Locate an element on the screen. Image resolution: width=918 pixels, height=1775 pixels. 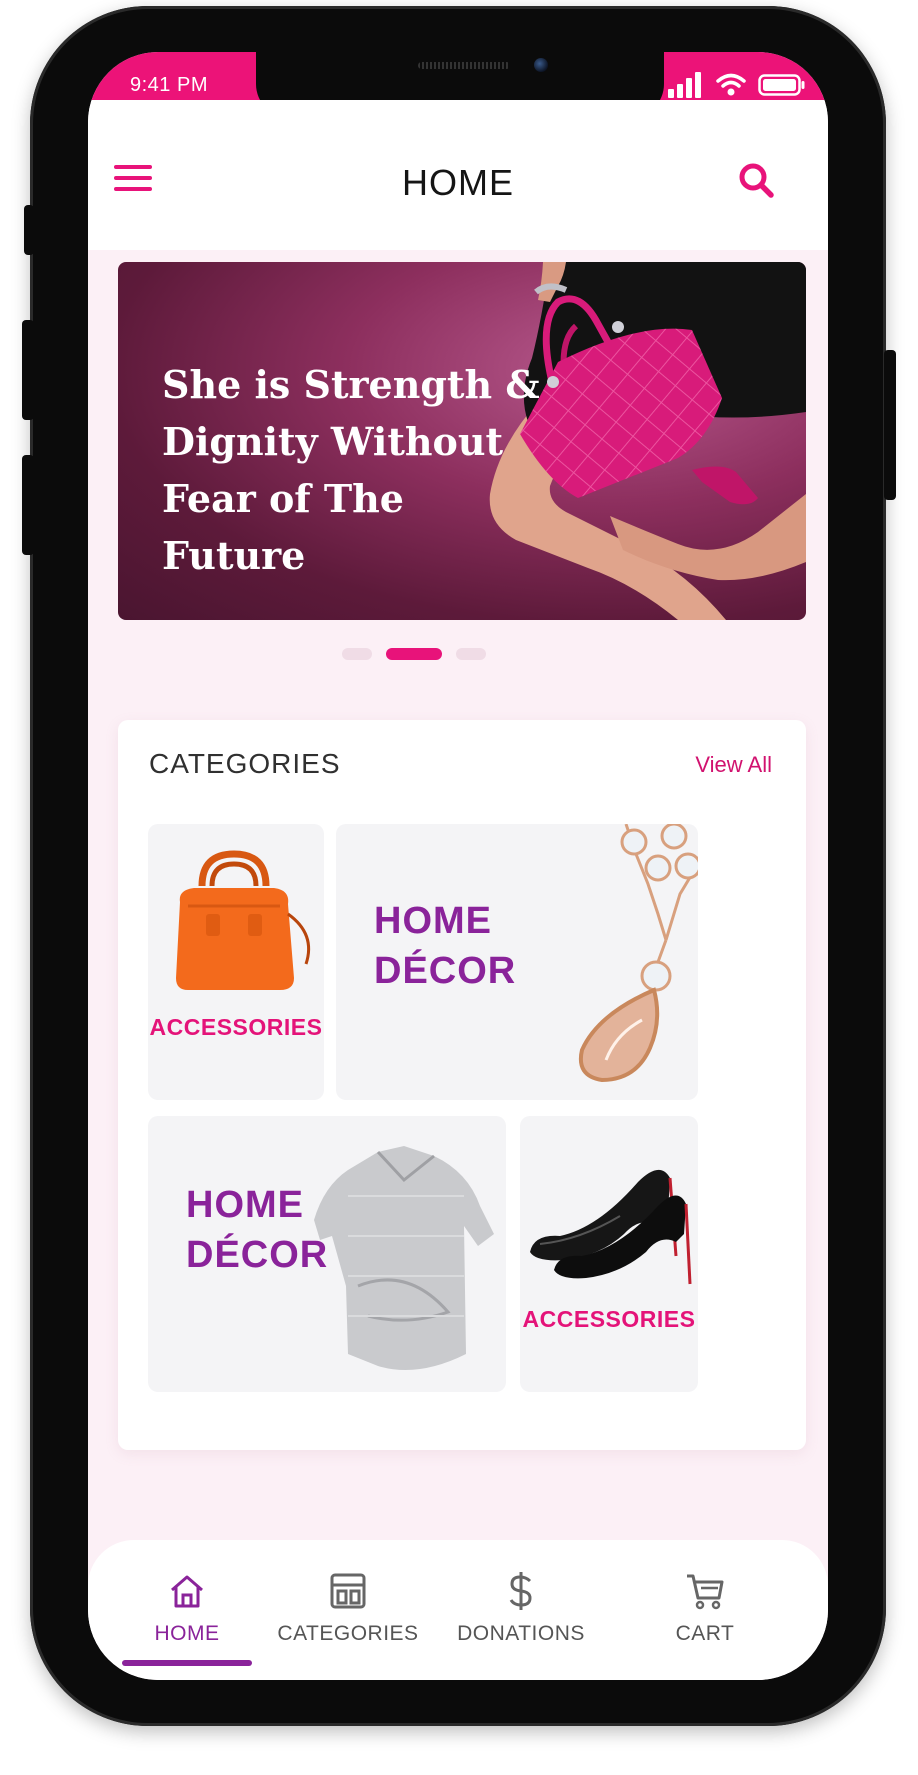
nav-item-cart: CART is located at coordinates (705, 1610).